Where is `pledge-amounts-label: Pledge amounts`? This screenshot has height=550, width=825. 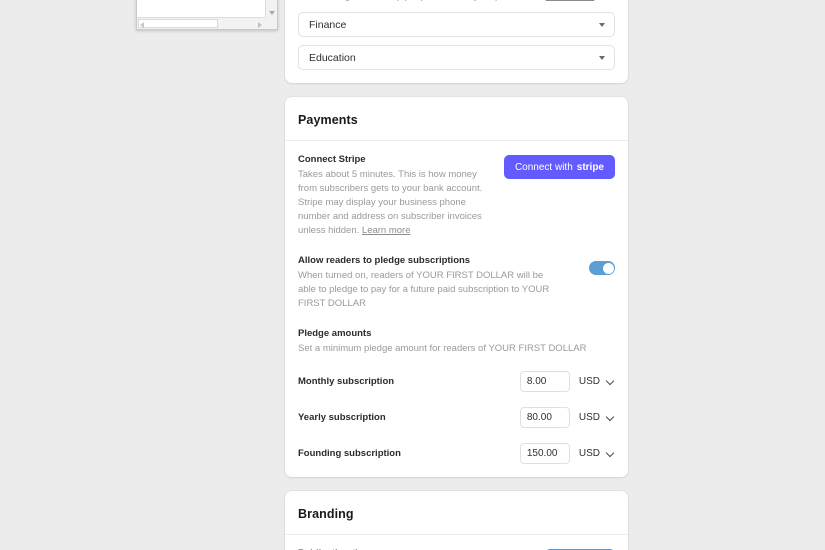 pledge-amounts-label: Pledge amounts is located at coordinates (335, 333).